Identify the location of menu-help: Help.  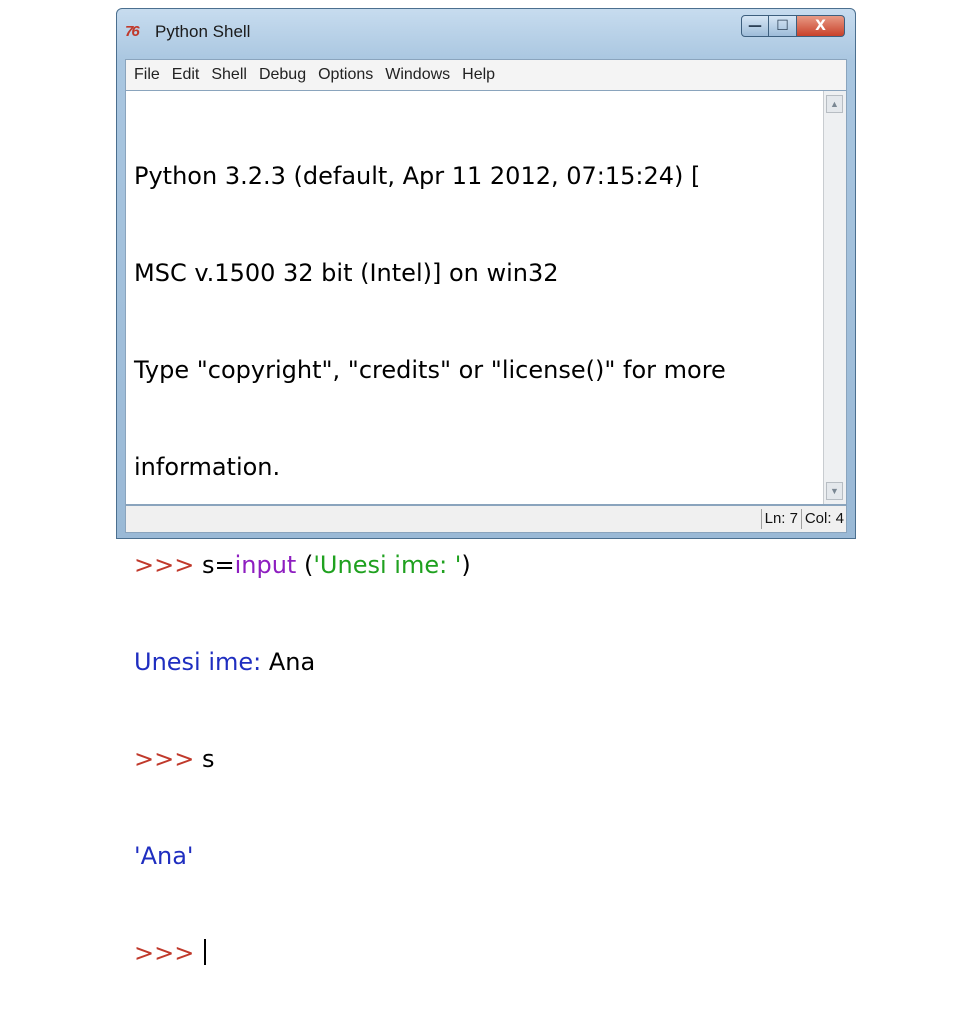
(478, 75).